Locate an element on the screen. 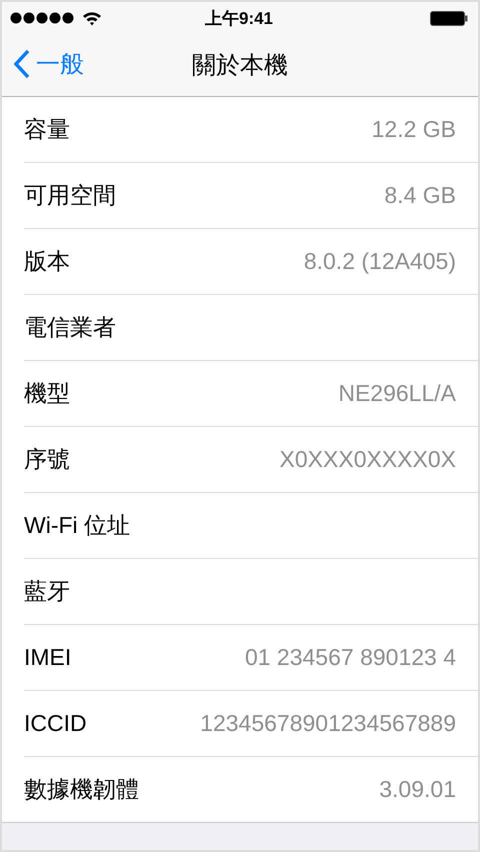 This screenshot has width=480, height=852. row-label: 序號 is located at coordinates (47, 459).